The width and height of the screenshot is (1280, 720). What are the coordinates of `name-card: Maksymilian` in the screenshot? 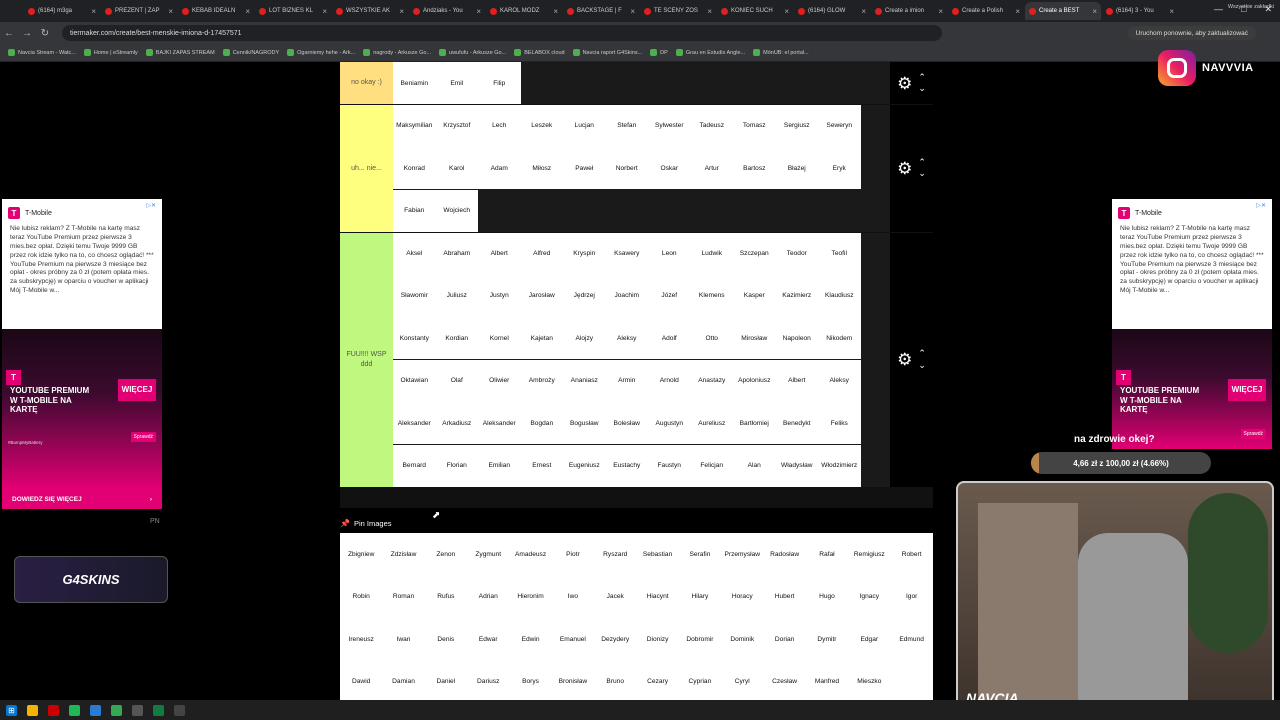 It's located at (414, 126).